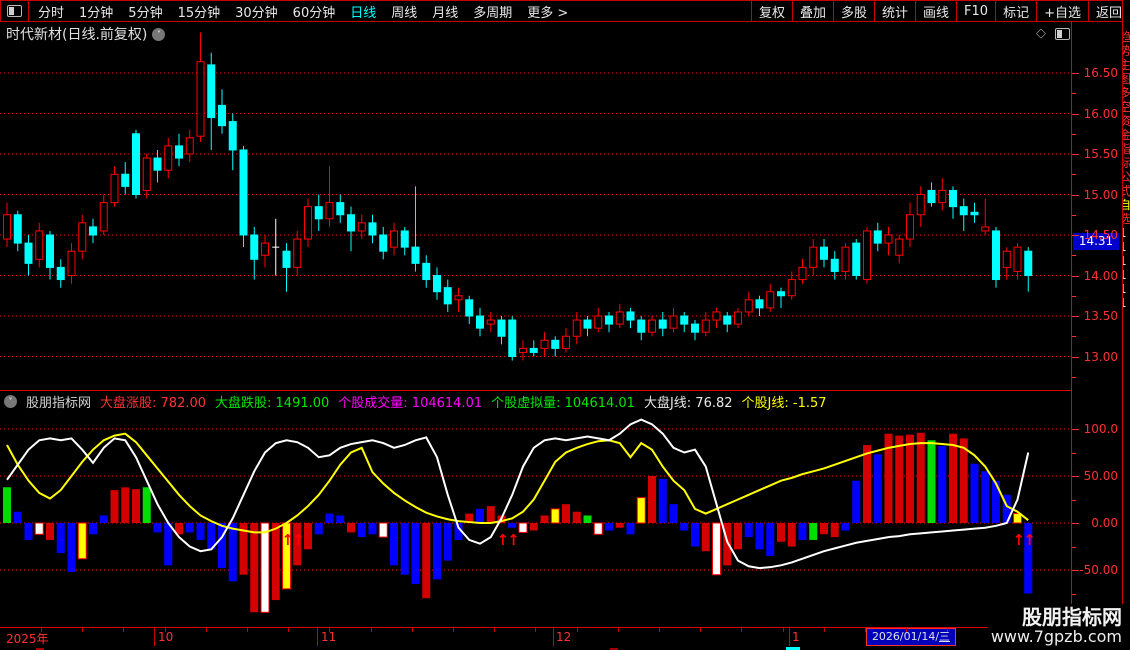 This screenshot has height=650, width=1130. What do you see at coordinates (911, 637) in the screenshot?
I see `cursor-date-box: 2026/01/14/三` at bounding box center [911, 637].